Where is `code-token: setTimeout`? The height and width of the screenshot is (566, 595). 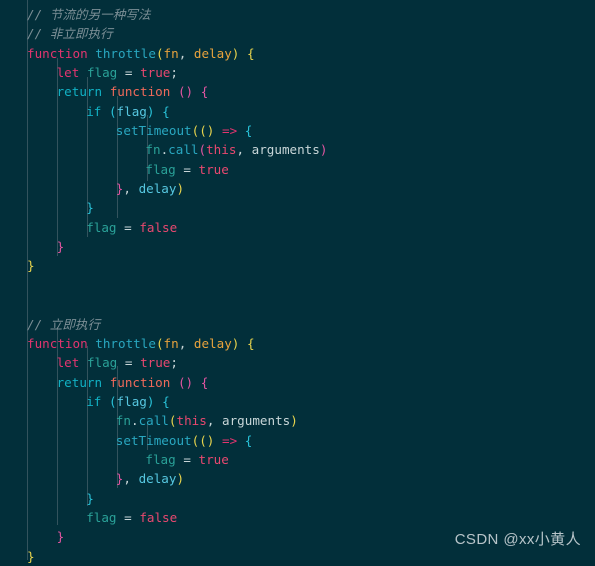
code-token: setTimeout is located at coordinates (153, 131).